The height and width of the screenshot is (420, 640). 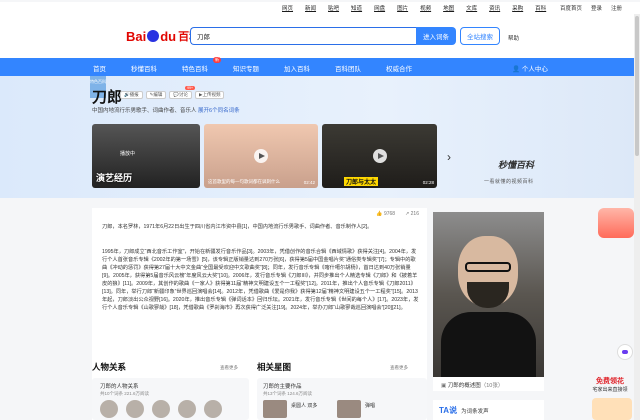 I want to click on video-card-3: 刀郎与太太 02:28, so click(x=379, y=156).